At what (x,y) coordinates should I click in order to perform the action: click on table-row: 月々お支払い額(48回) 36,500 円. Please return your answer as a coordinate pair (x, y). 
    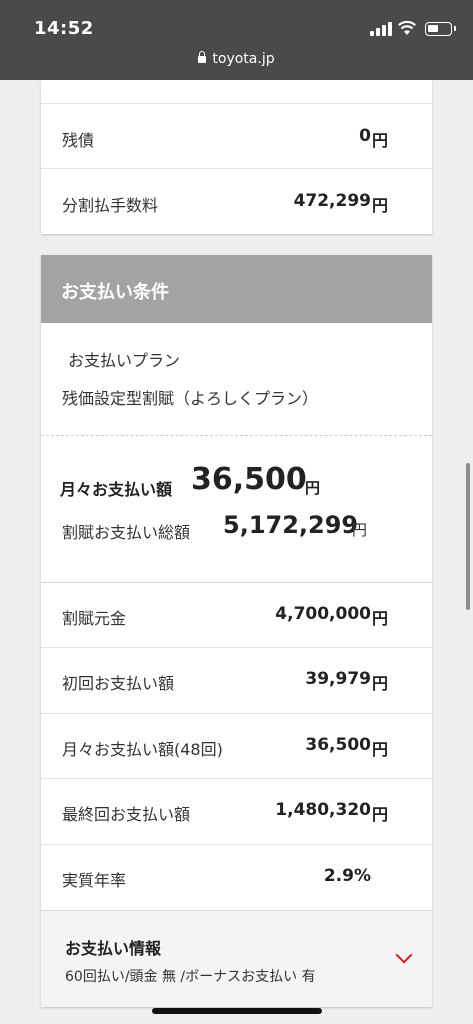
    Looking at the image, I should click on (236, 746).